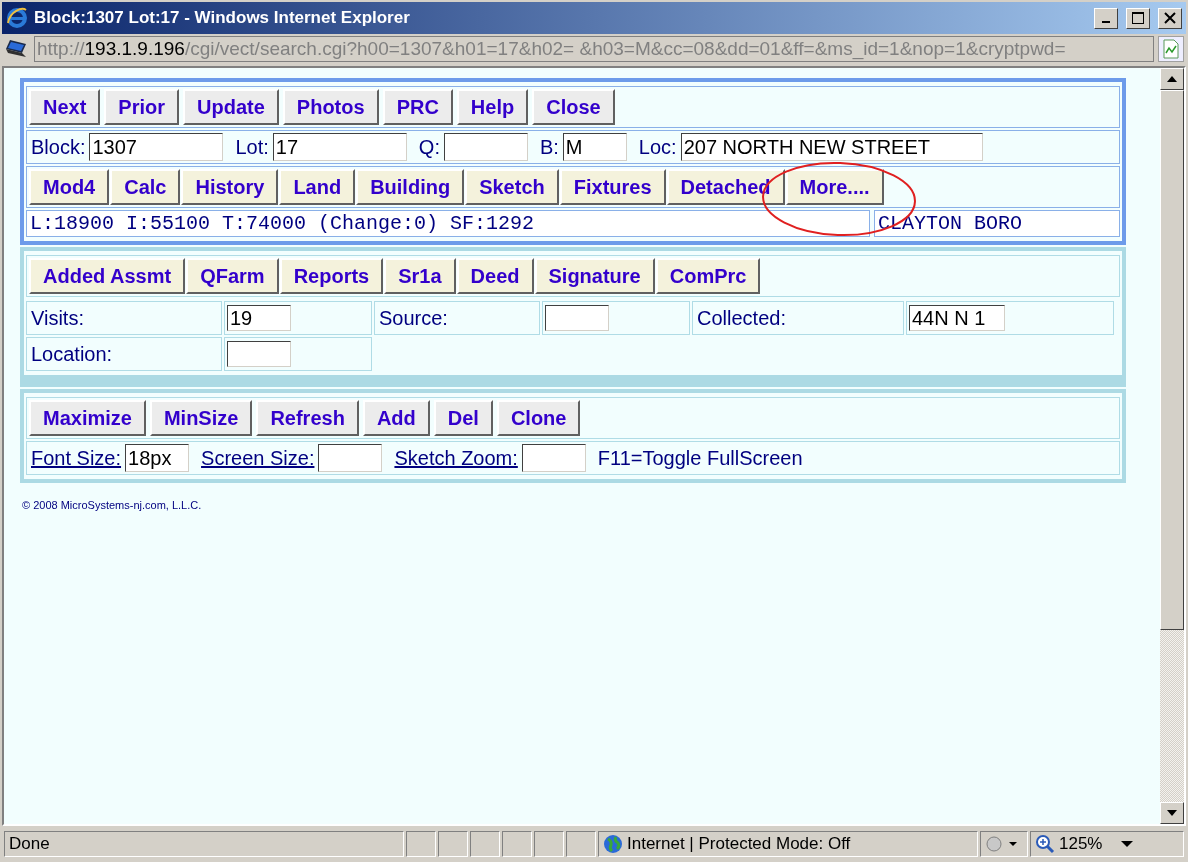 Image resolution: width=1188 pixels, height=862 pixels. What do you see at coordinates (831, 147) in the screenshot?
I see `input-field: 207 NORTH NEW STREET` at bounding box center [831, 147].